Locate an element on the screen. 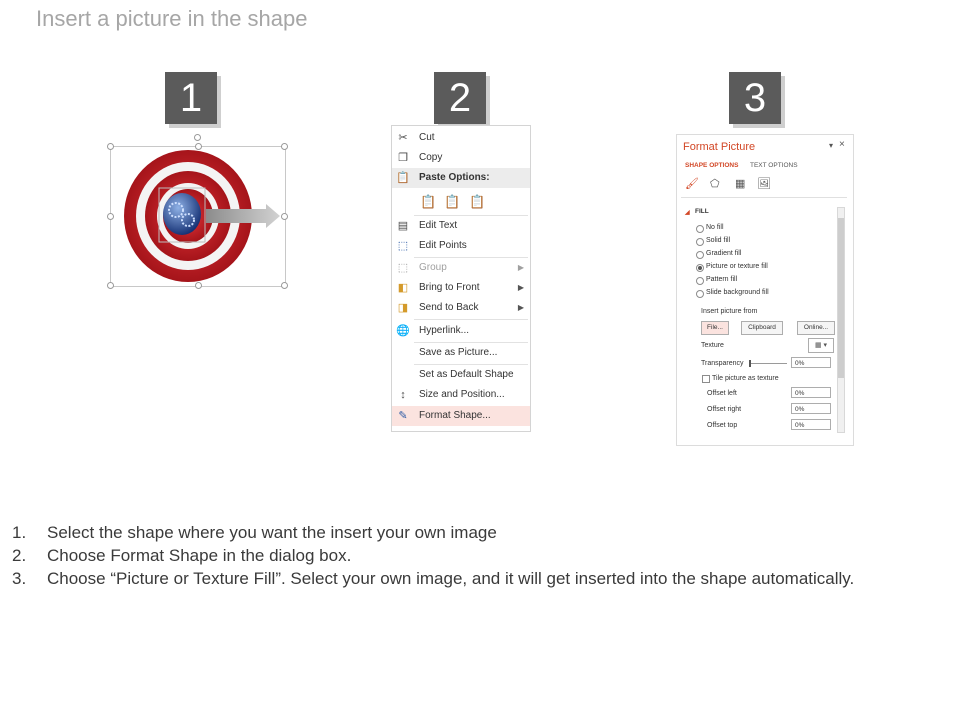 The image size is (960, 720). texture-label: Texture is located at coordinates (712, 345).